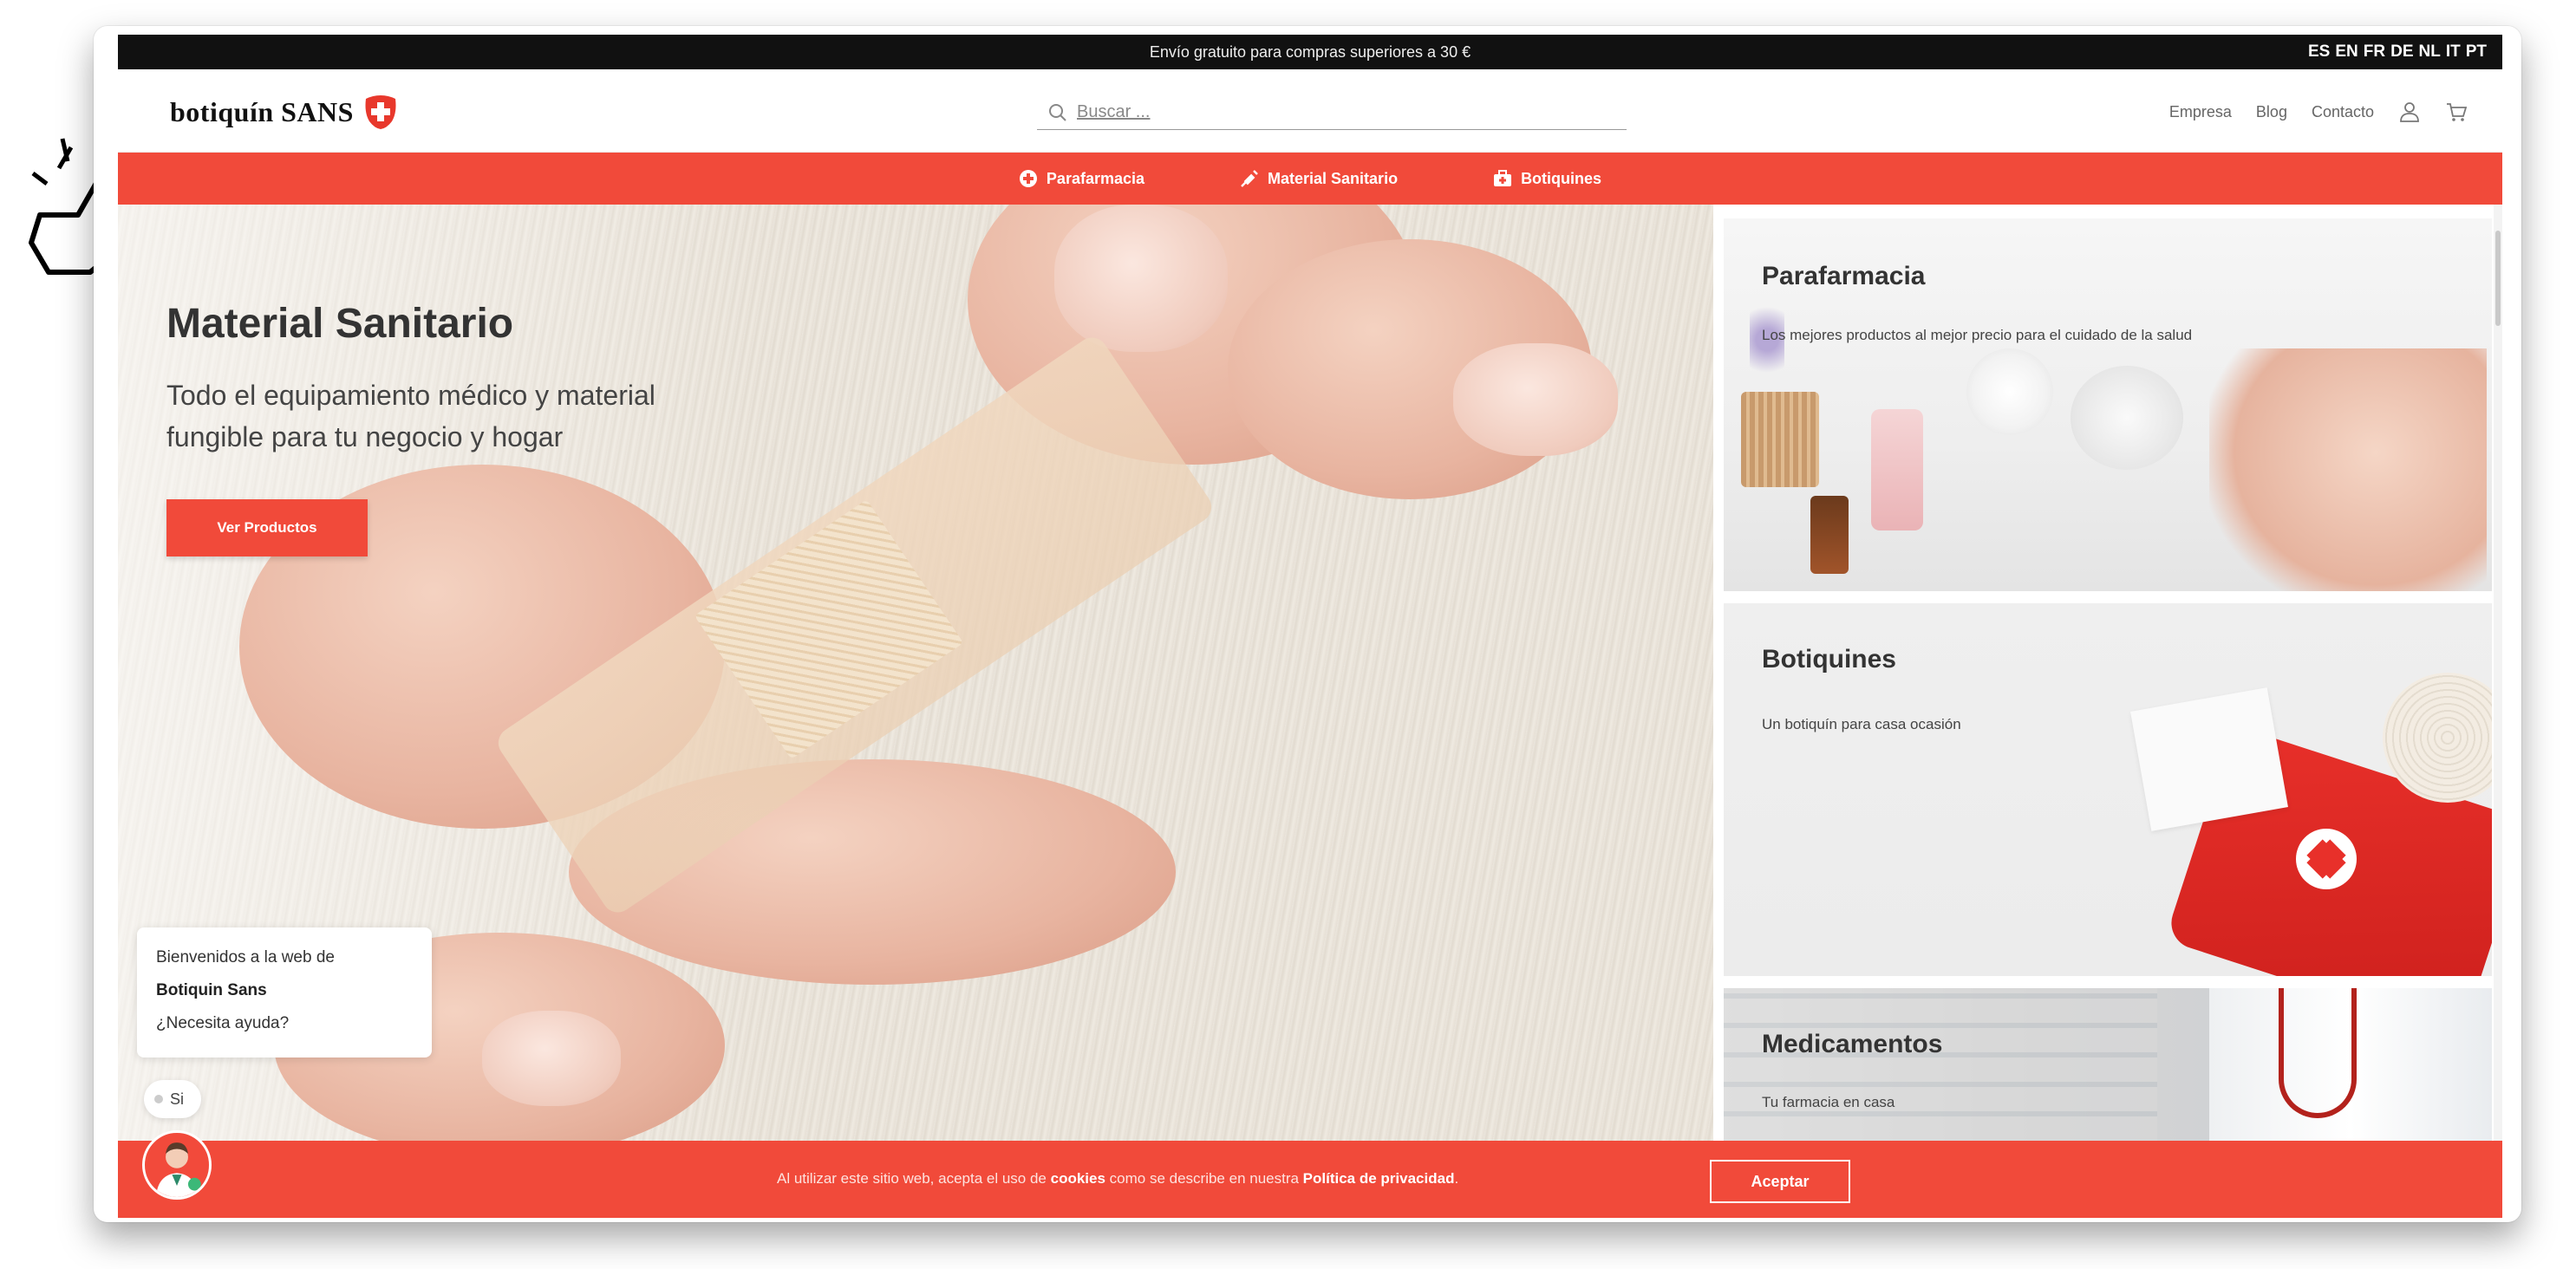 Image resolution: width=2576 pixels, height=1269 pixels. Describe the element at coordinates (1379, 1178) in the screenshot. I see `privacy-policy-link: Política de privacidad` at that location.